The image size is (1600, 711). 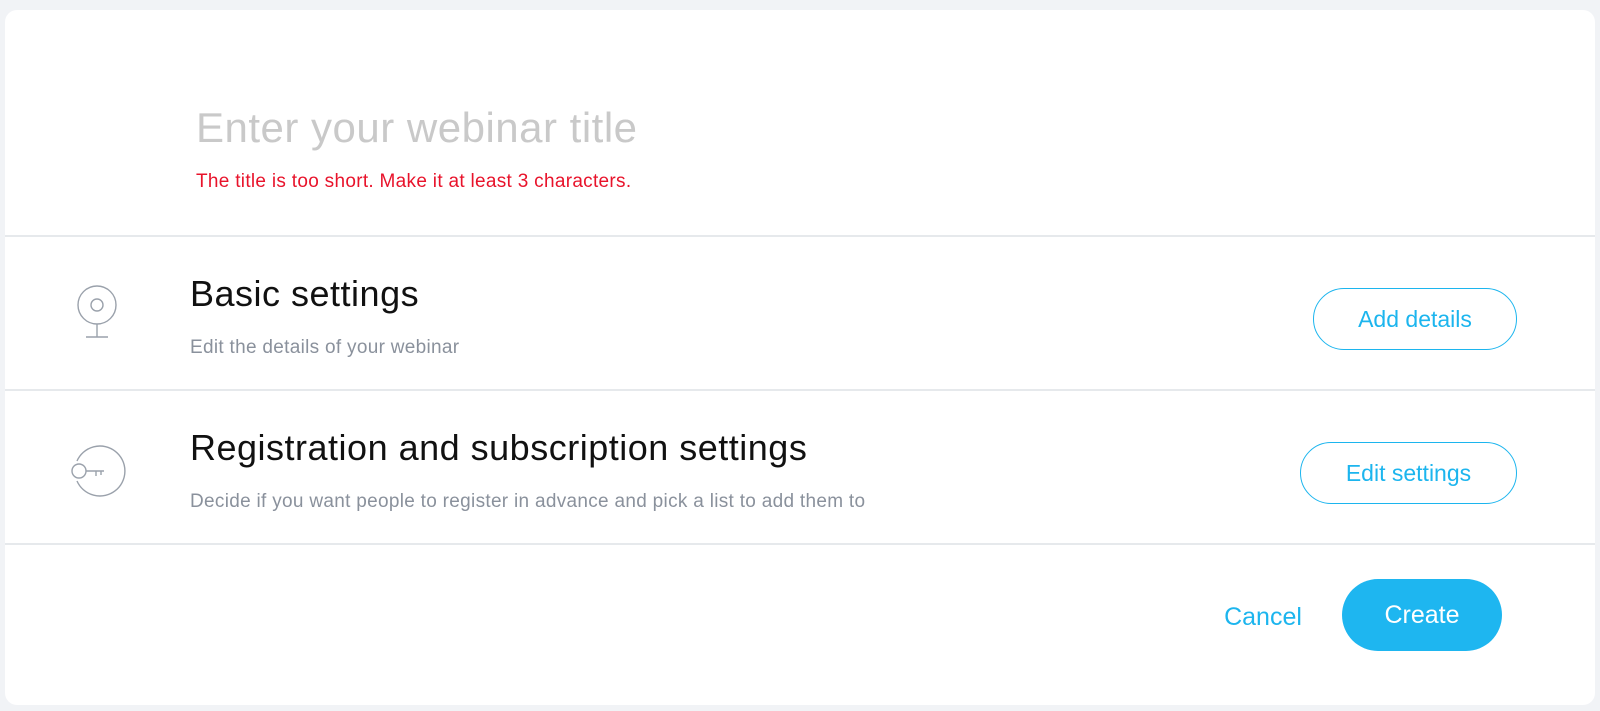 What do you see at coordinates (325, 347) in the screenshot?
I see `basic-settings-description: Edit the details of your webinar` at bounding box center [325, 347].